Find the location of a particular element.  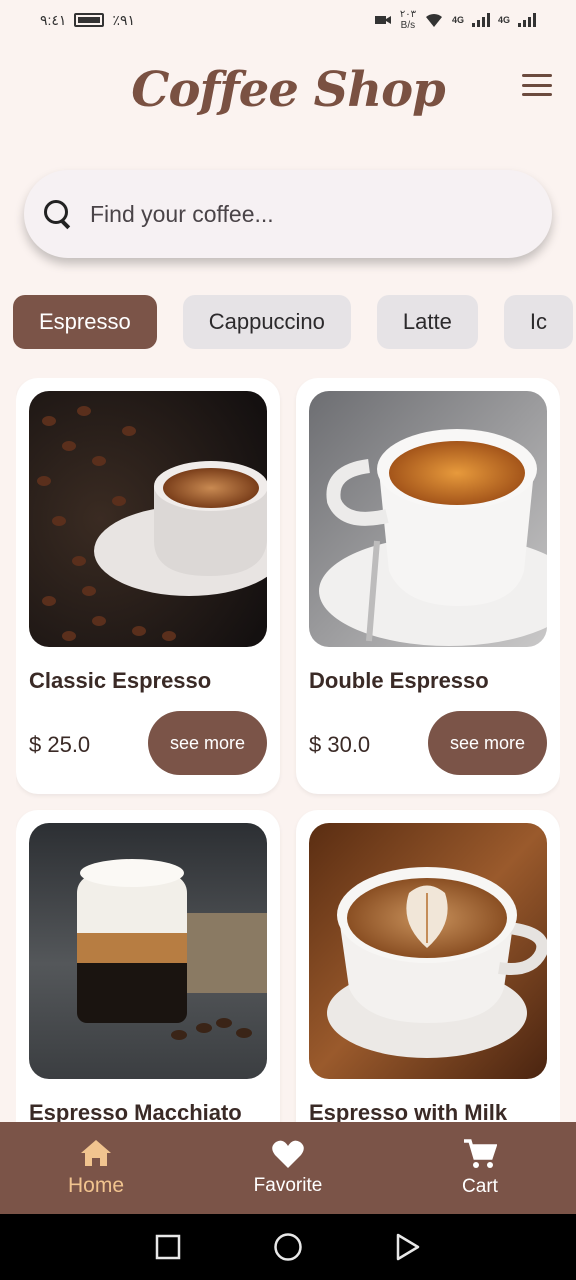

system-navigation-bar is located at coordinates (288, 1247).